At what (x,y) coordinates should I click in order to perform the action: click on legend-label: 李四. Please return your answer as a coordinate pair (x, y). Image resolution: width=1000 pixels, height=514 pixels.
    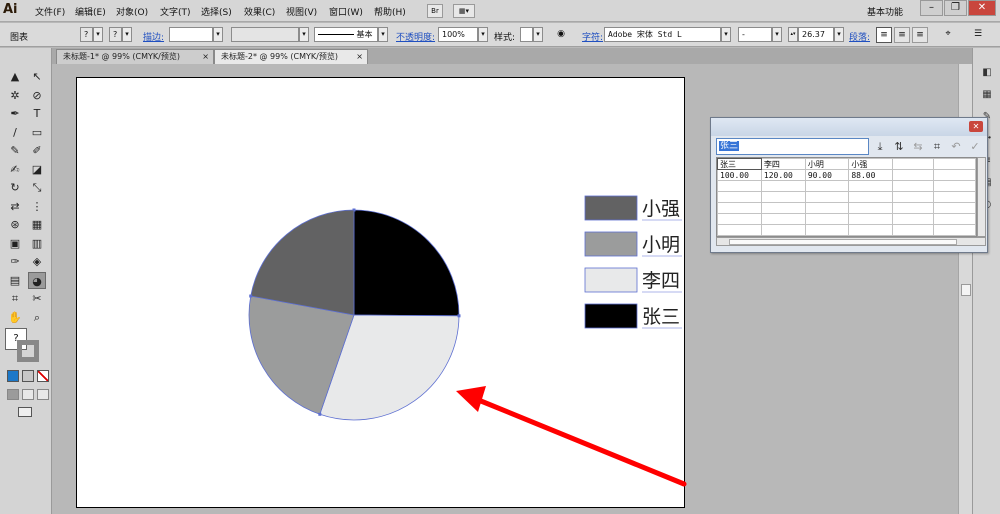
    Looking at the image, I should click on (661, 281).